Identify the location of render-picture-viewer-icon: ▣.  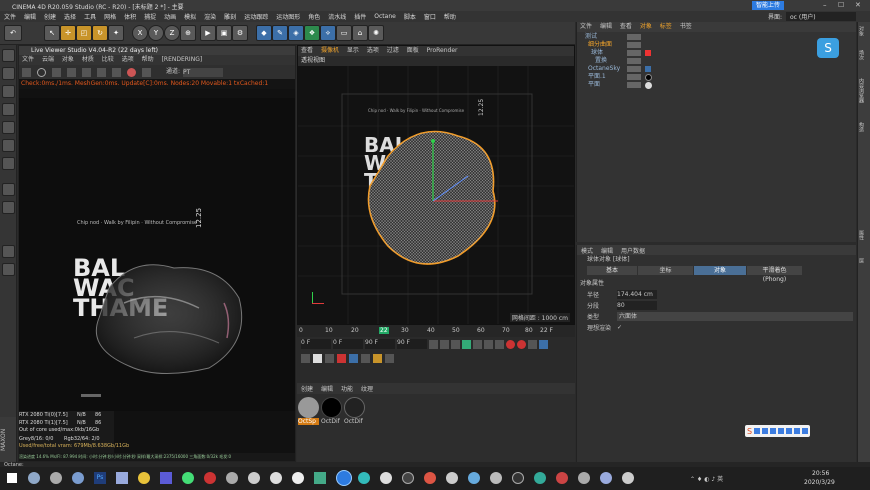
(224, 33).